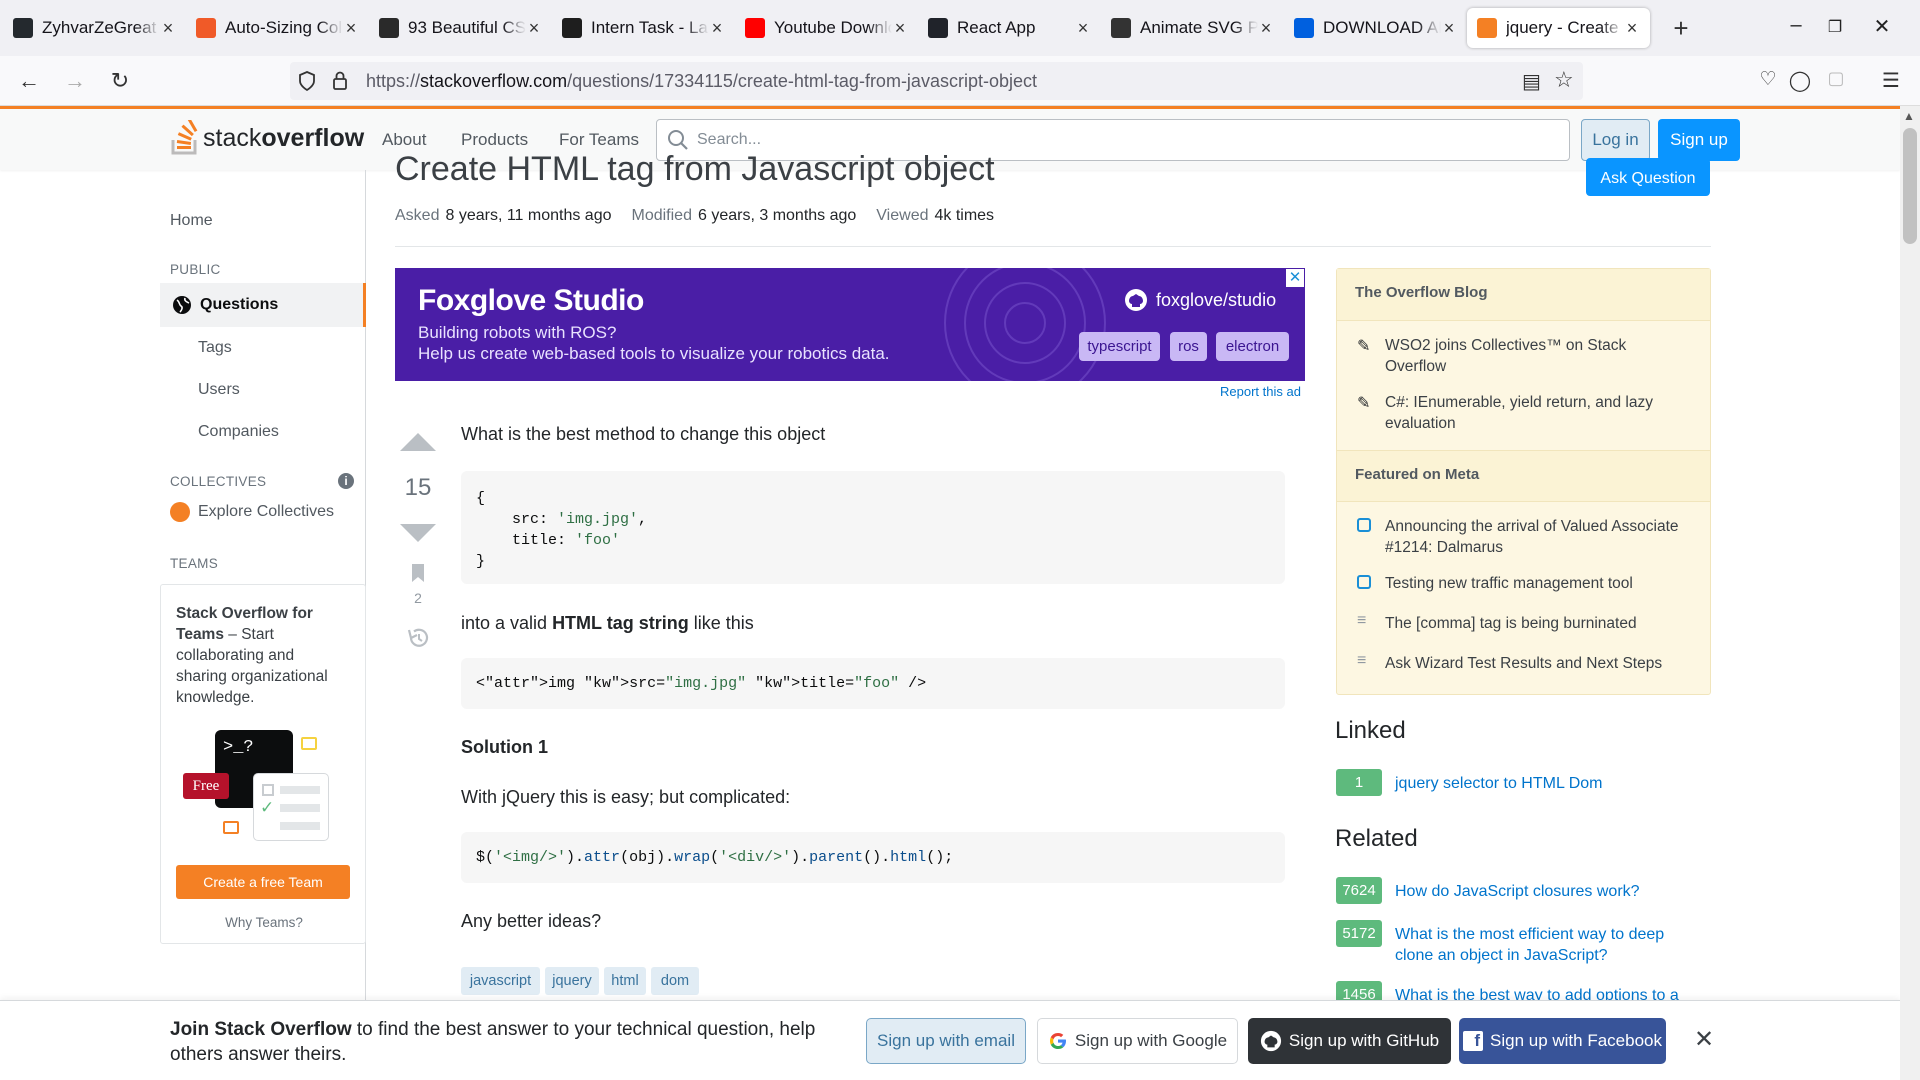  I want to click on account-icon: ◯, so click(1800, 80).